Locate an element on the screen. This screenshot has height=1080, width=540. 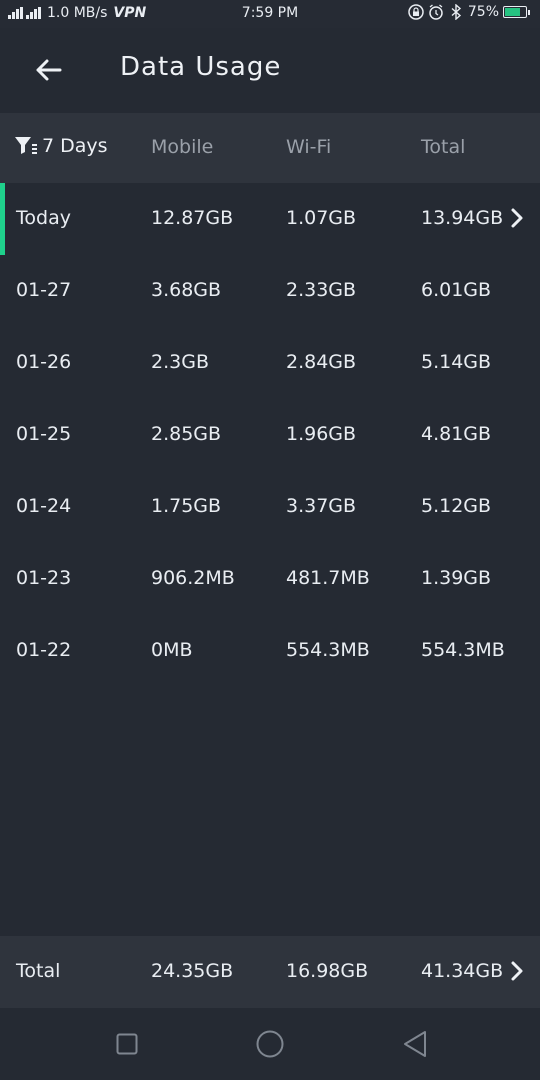
column-total: Total is located at coordinates (443, 147).